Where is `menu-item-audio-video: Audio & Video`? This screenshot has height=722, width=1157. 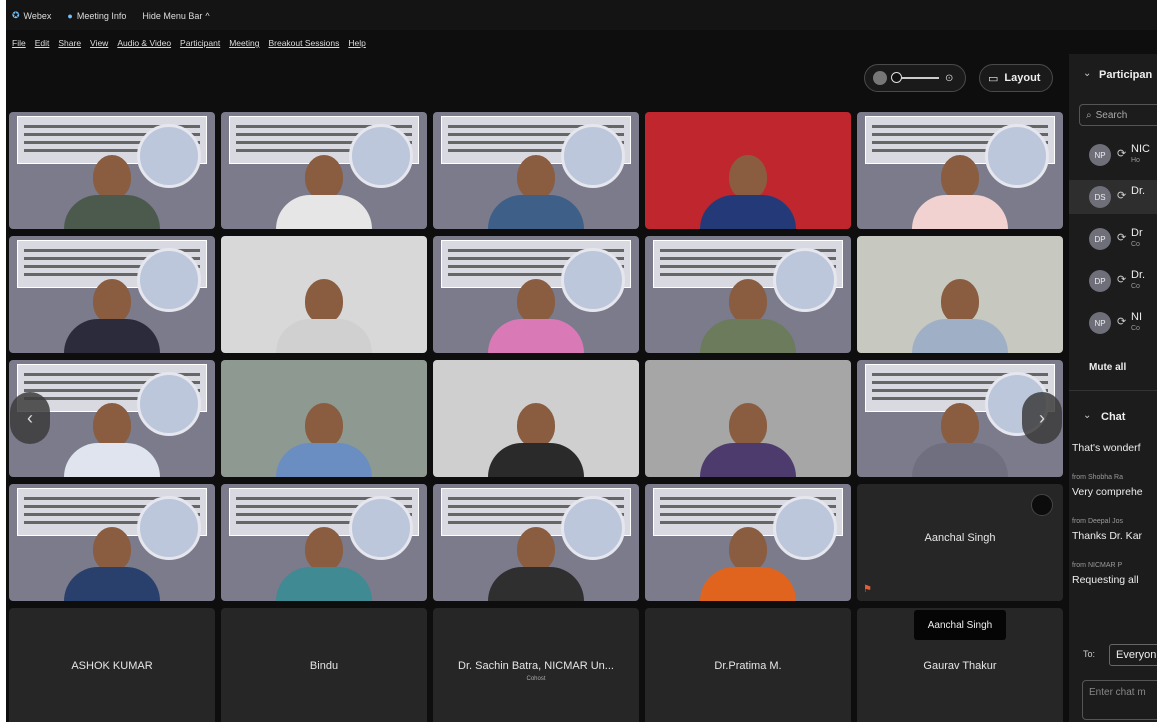 menu-item-audio-video: Audio & Video is located at coordinates (144, 43).